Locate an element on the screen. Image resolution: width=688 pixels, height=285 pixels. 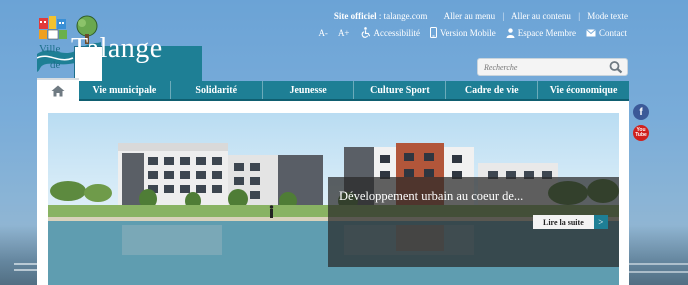
facebook-icon: f is located at coordinates (641, 112).